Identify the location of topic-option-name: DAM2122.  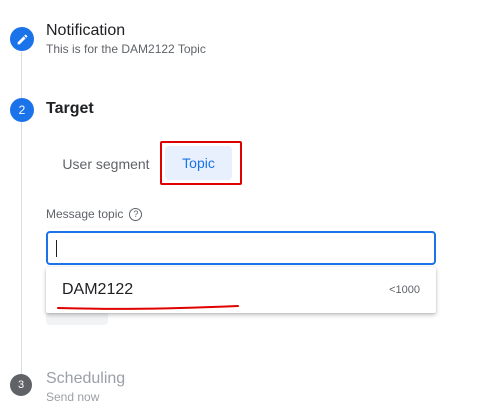
(98, 289).